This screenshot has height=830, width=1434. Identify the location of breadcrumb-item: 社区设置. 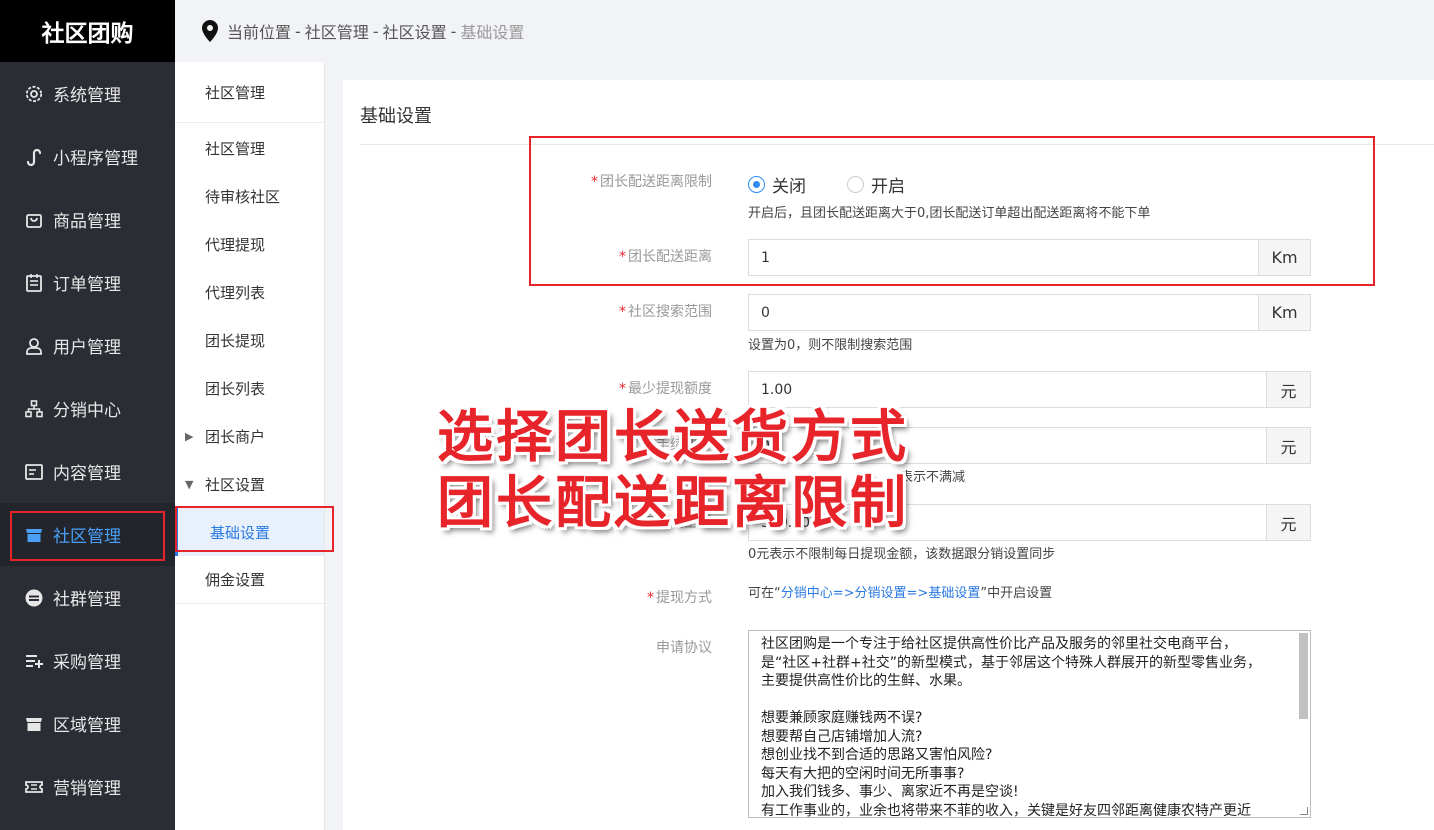
(415, 31).